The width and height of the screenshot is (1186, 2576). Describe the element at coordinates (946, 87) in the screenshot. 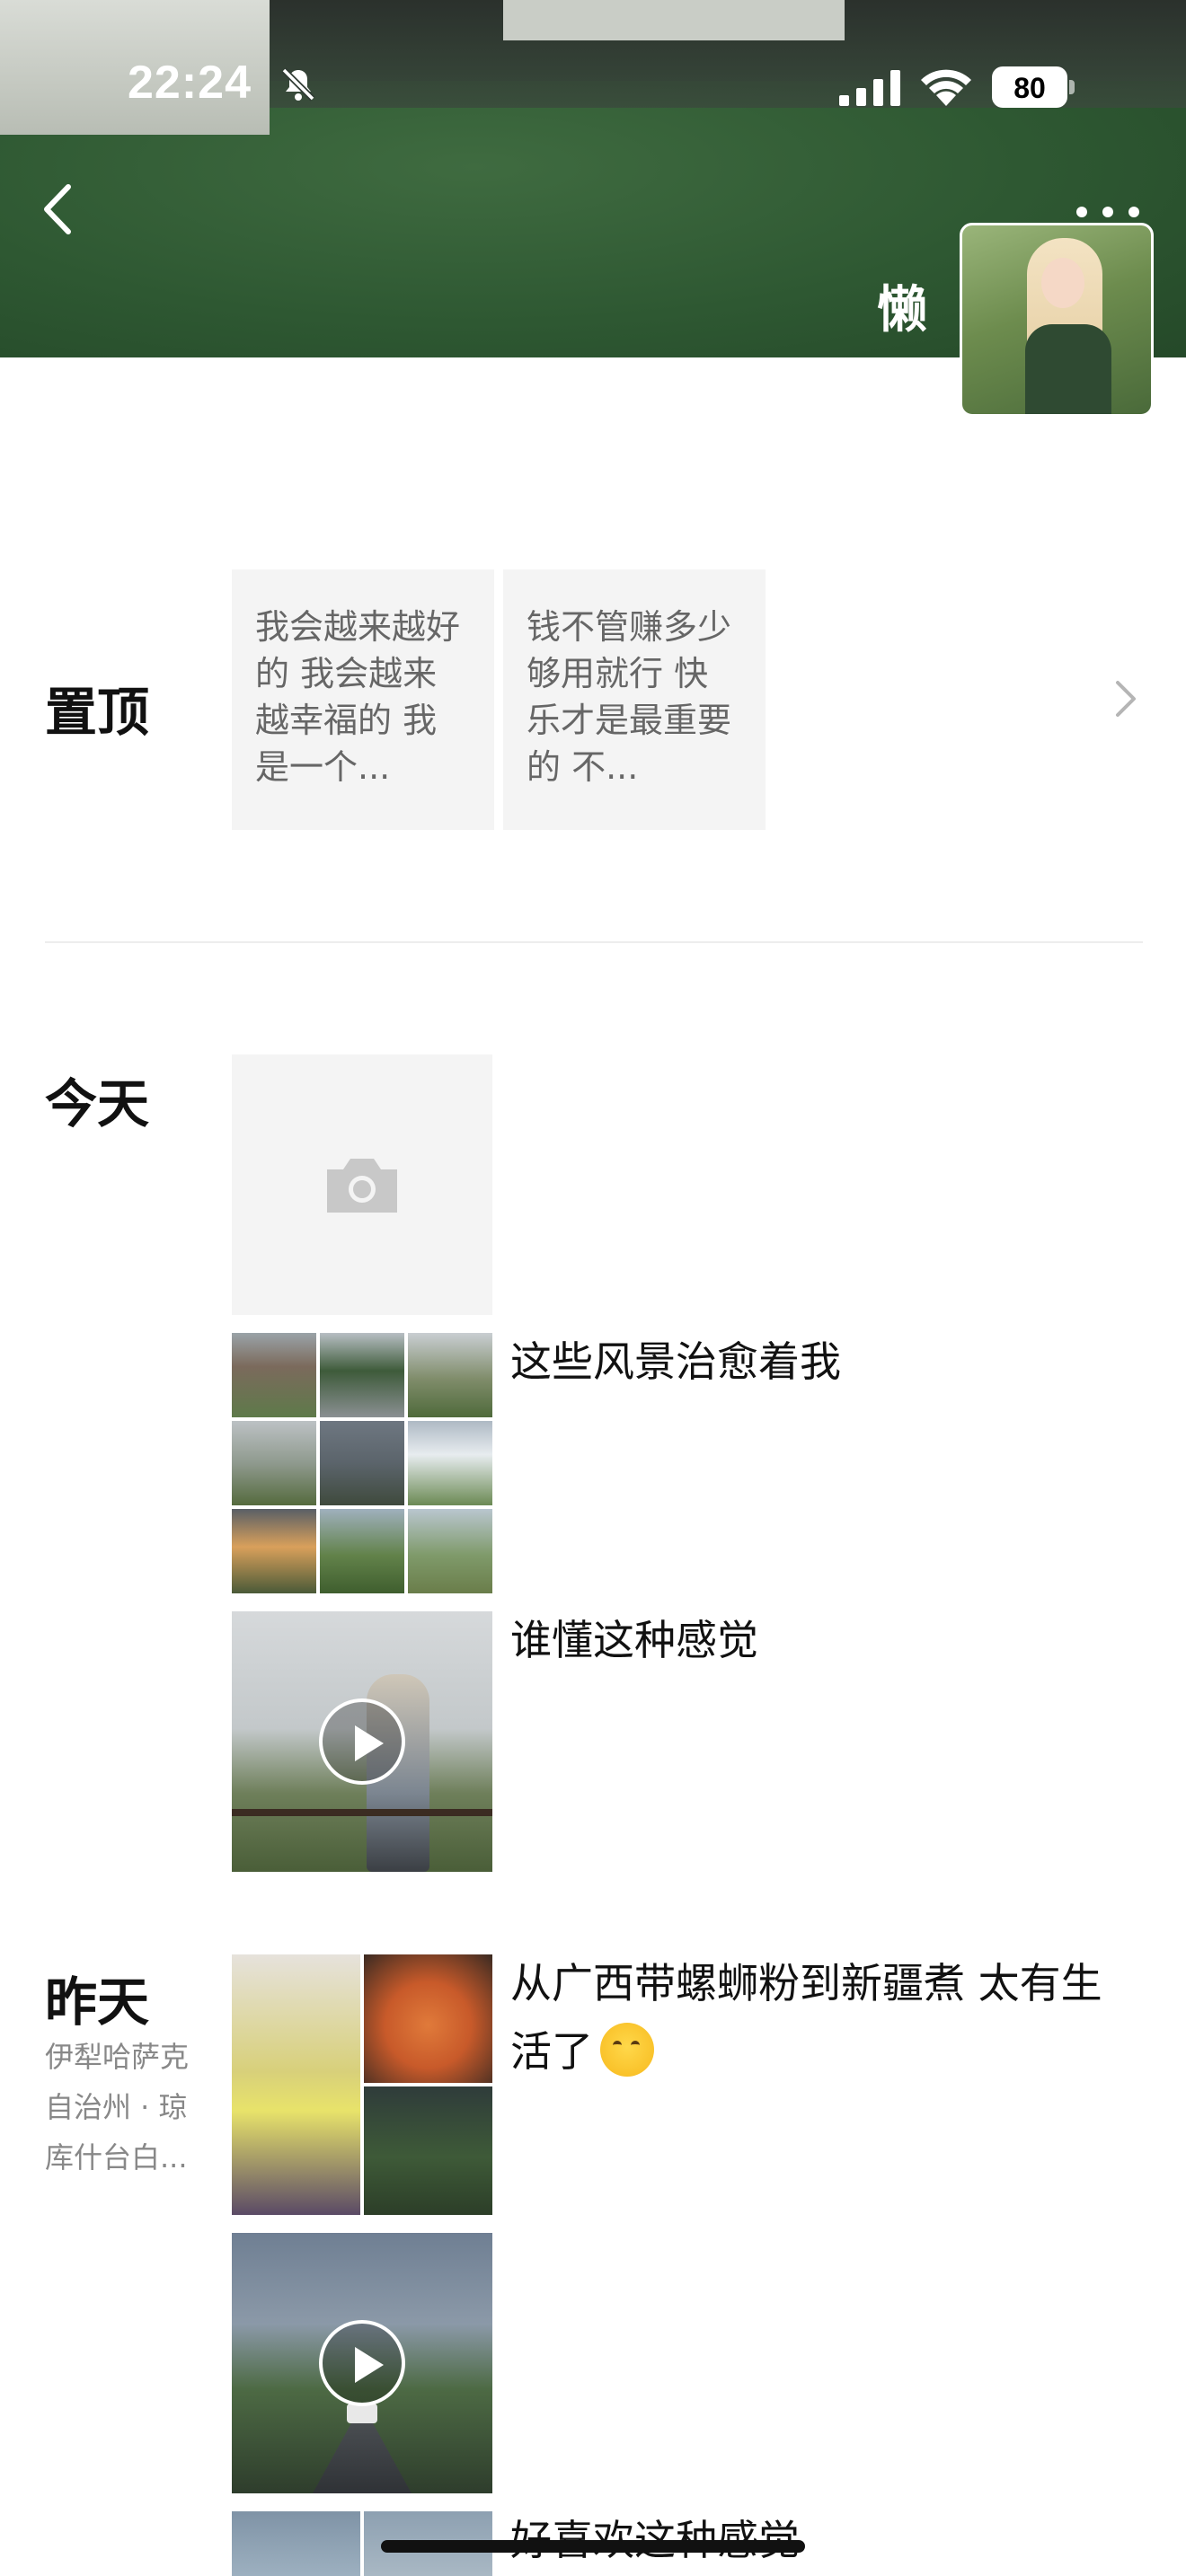

I see `wifi-icon` at that location.